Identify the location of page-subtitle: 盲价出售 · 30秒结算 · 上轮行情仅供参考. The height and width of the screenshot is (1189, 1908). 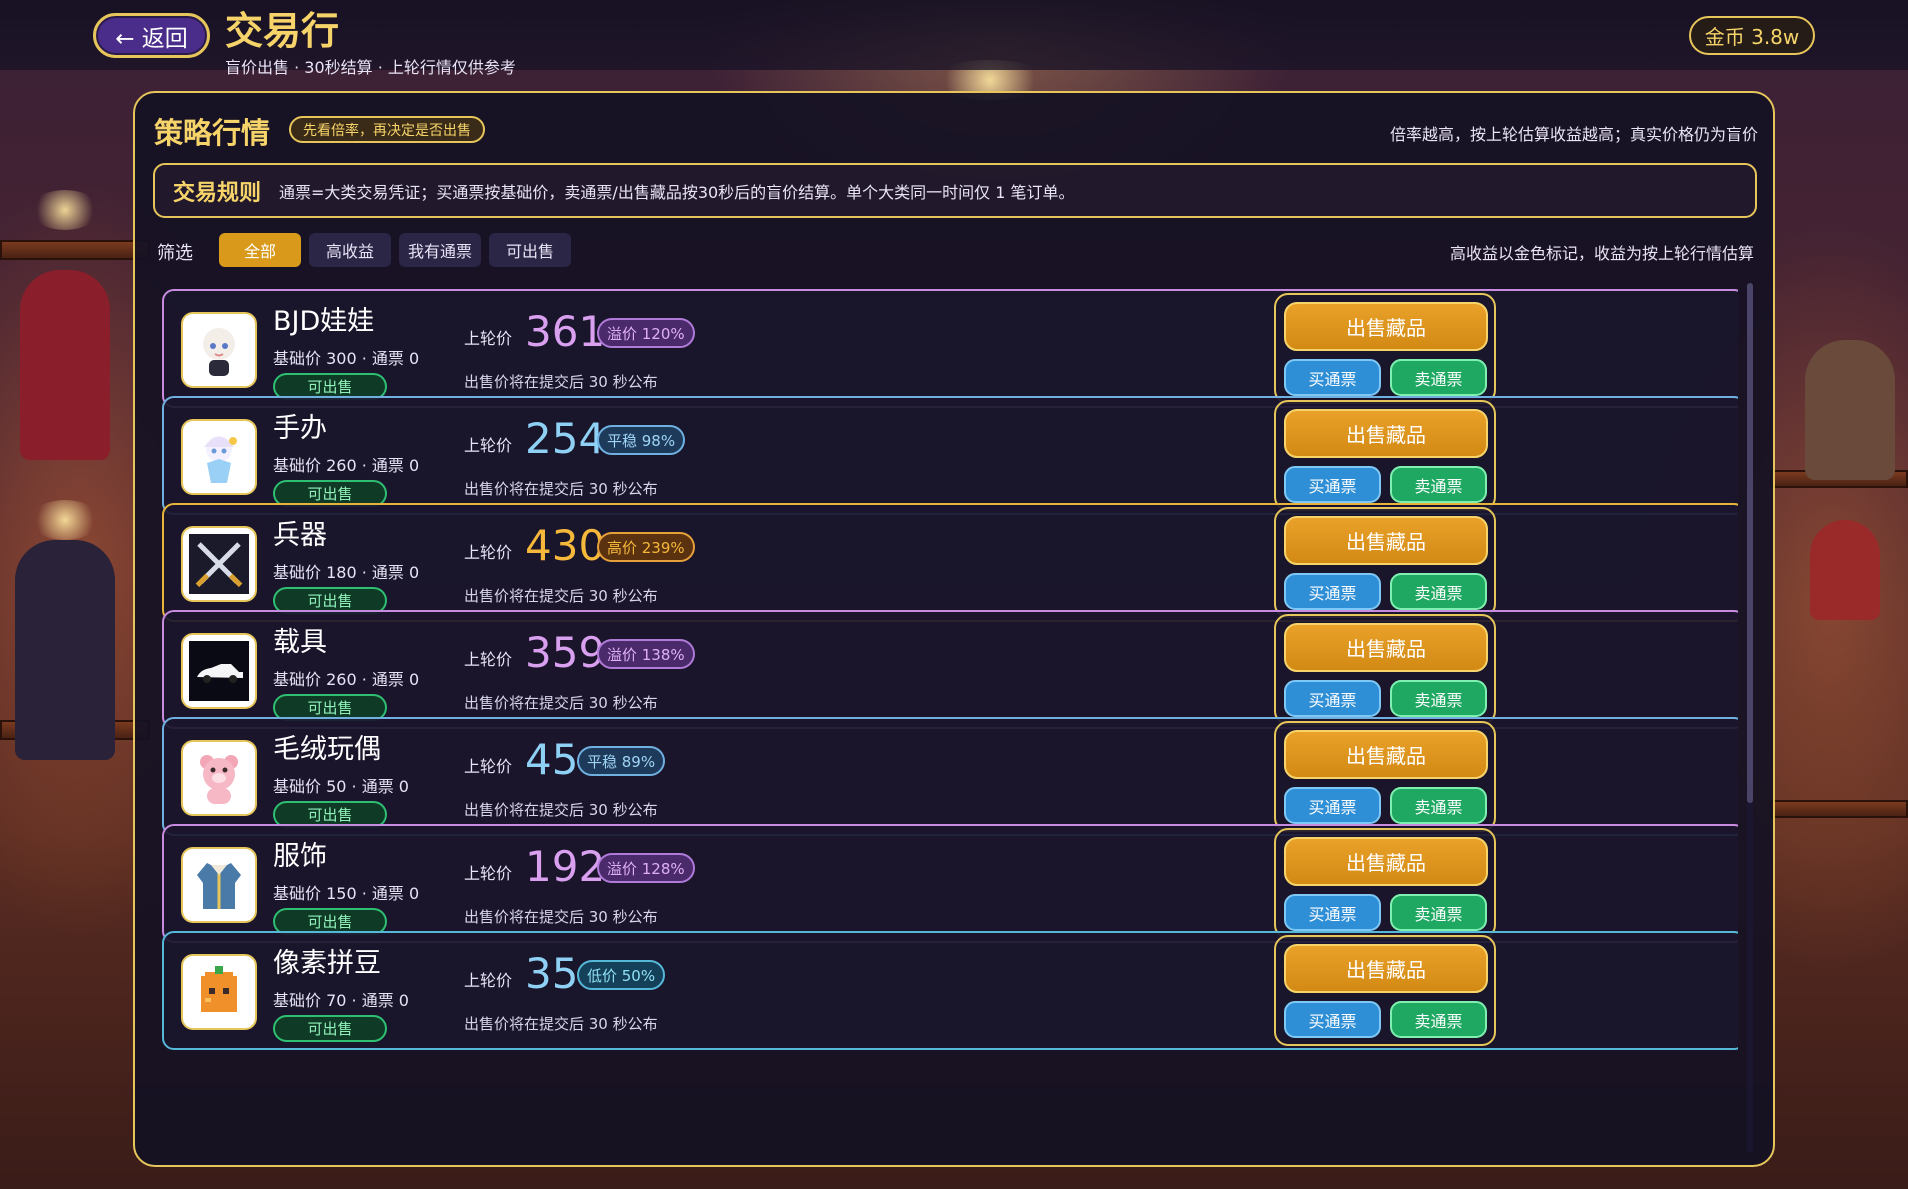
(370, 67).